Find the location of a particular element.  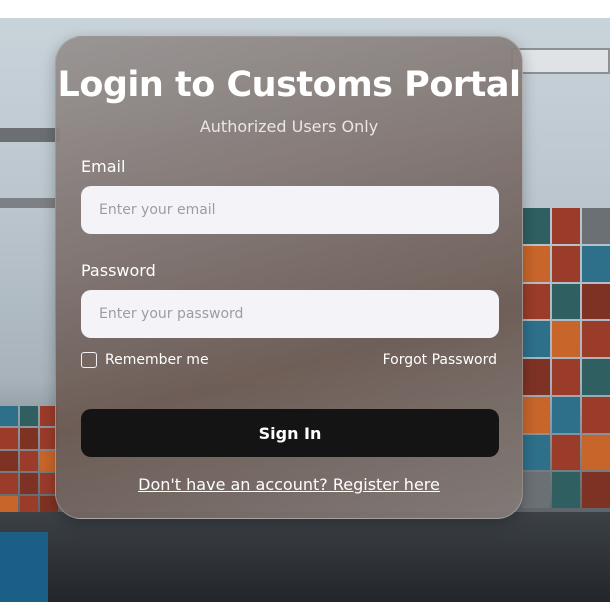

ship-hull is located at coordinates (305, 557).